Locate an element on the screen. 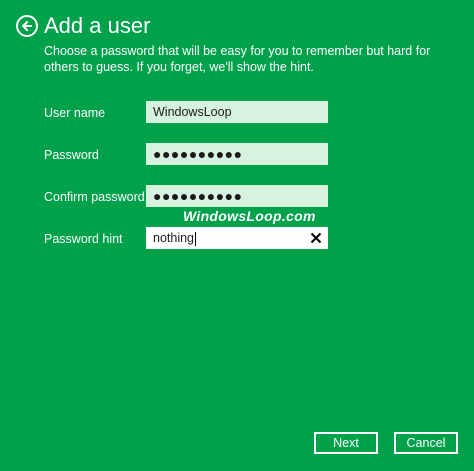 This screenshot has width=474, height=471. confirm-password-input: ●●●●●●●●●● is located at coordinates (237, 196).